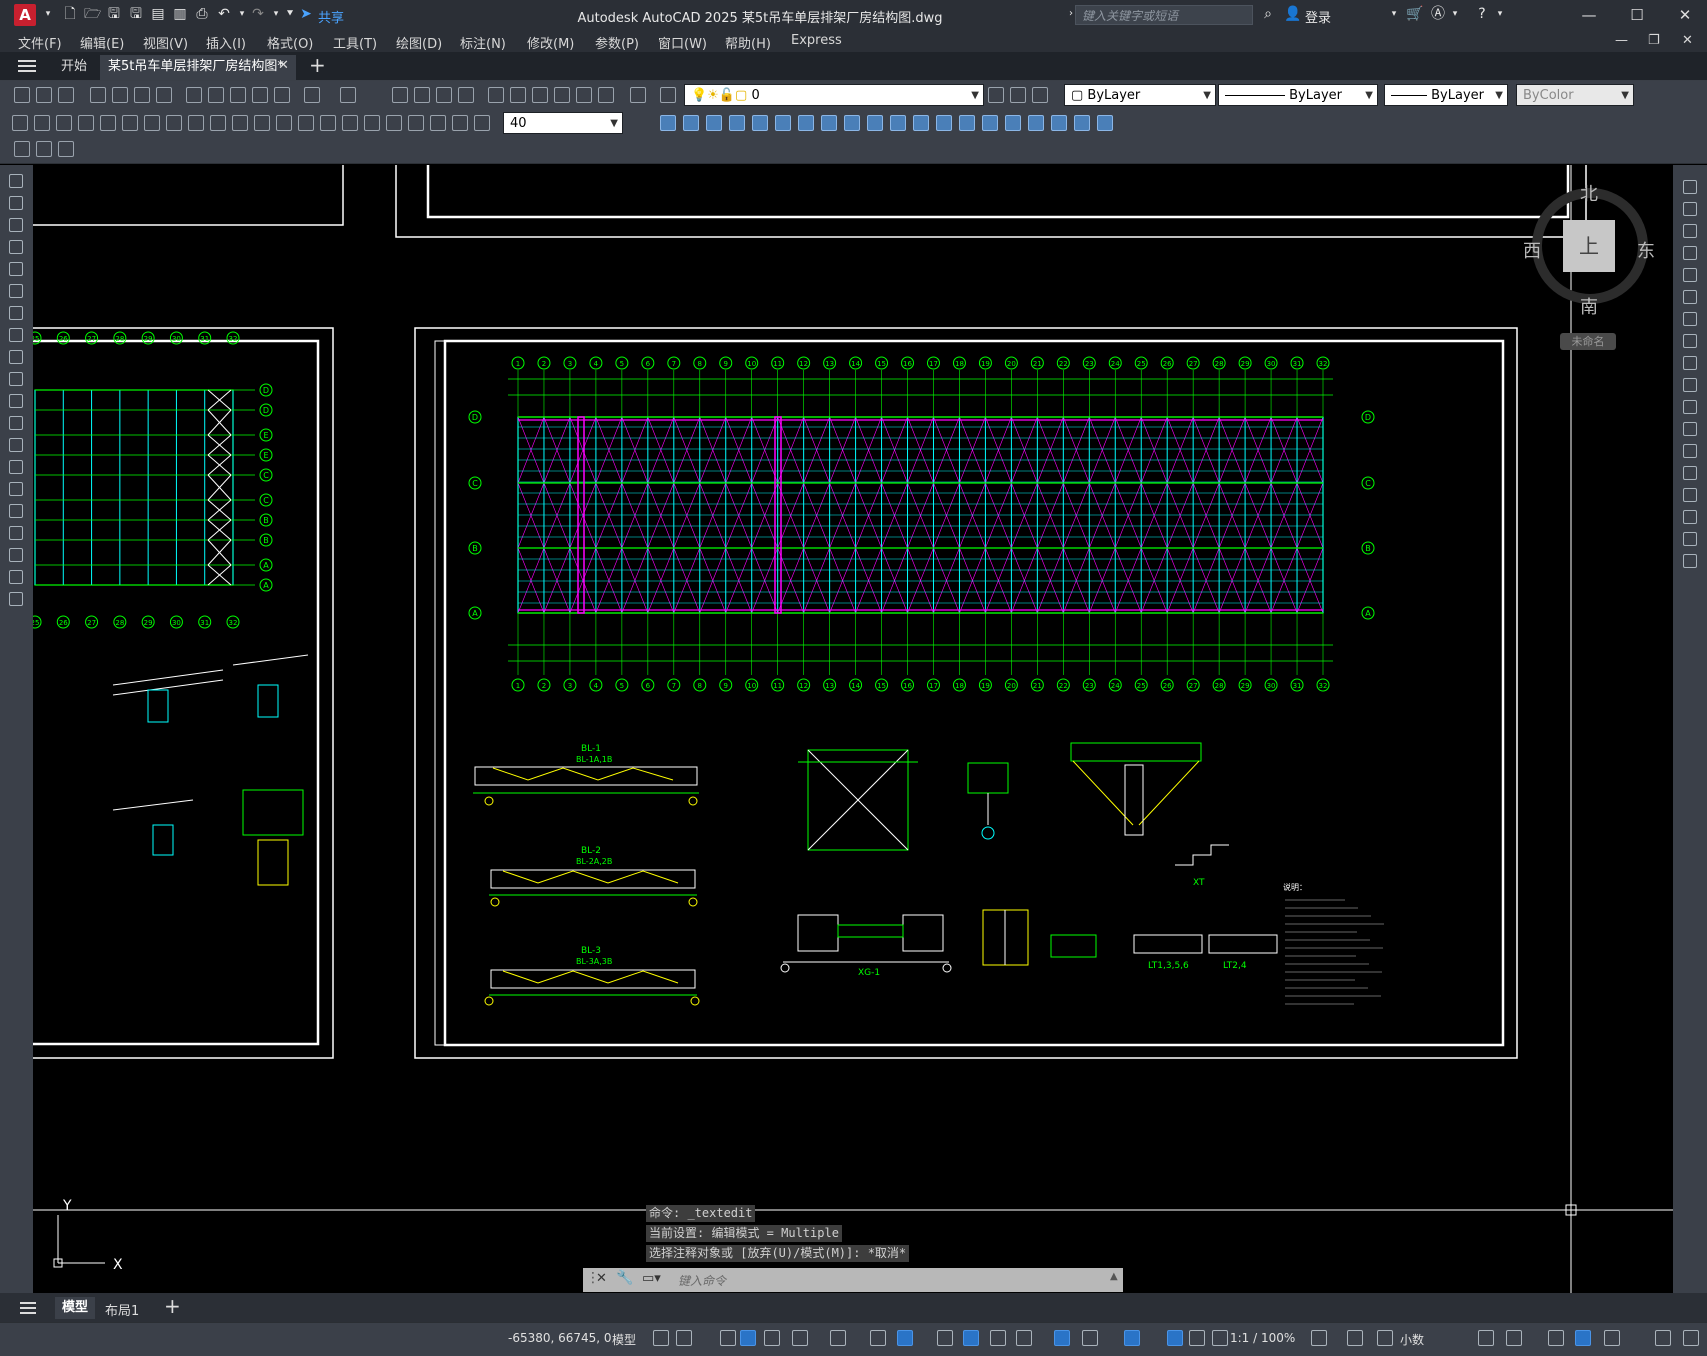  What do you see at coordinates (1175, 1338) in the screenshot?
I see `annotation-visibility-icon` at bounding box center [1175, 1338].